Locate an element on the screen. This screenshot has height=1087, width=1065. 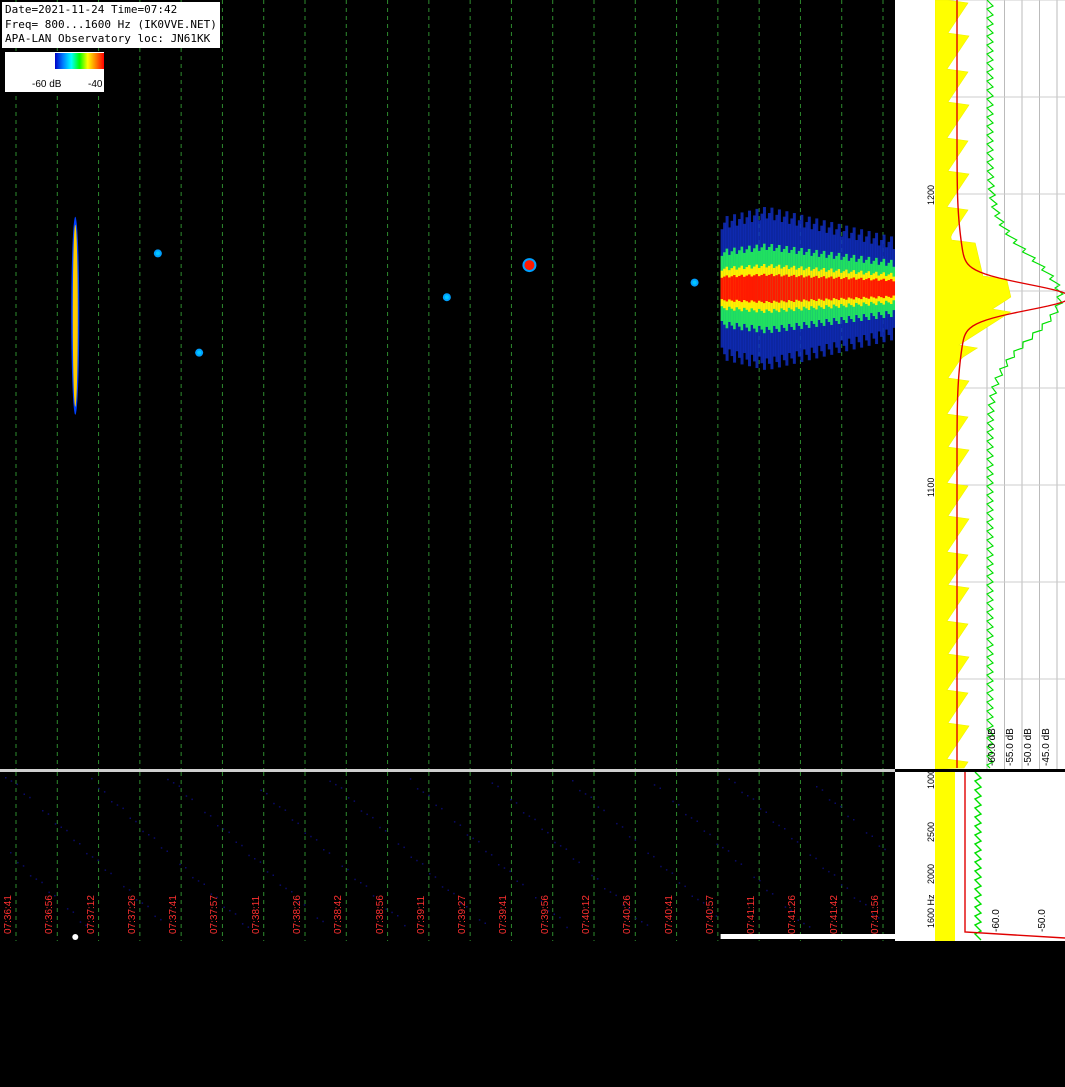
color-scale-bar is located at coordinates (79, 61).